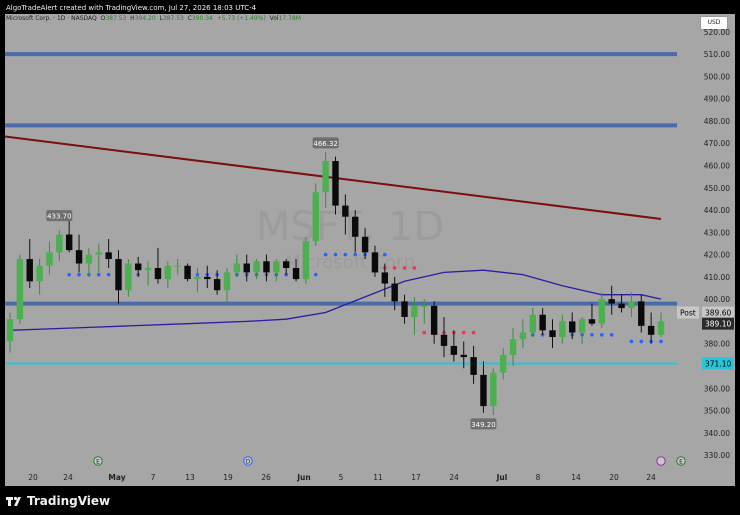  Describe the element at coordinates (266, 477) in the screenshot. I see `x-tick-label: 26` at that location.